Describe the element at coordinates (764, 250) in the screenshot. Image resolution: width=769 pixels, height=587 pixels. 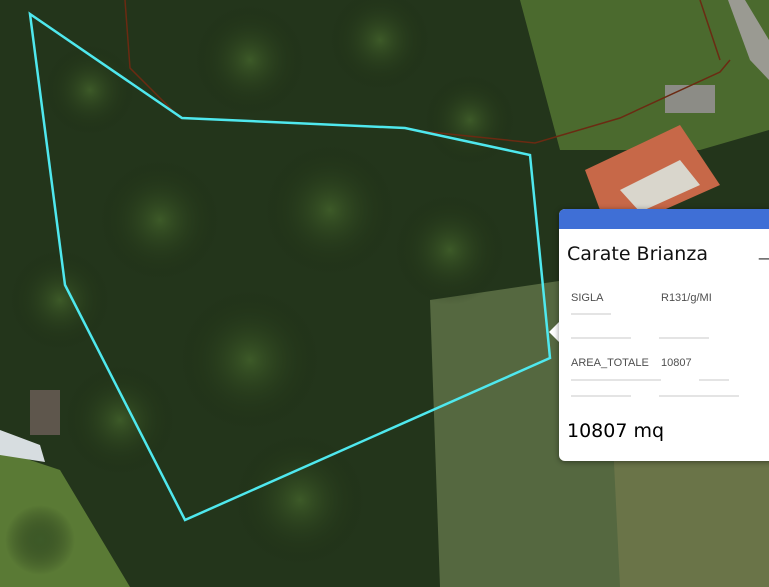
I see `minimize-button: _` at that location.